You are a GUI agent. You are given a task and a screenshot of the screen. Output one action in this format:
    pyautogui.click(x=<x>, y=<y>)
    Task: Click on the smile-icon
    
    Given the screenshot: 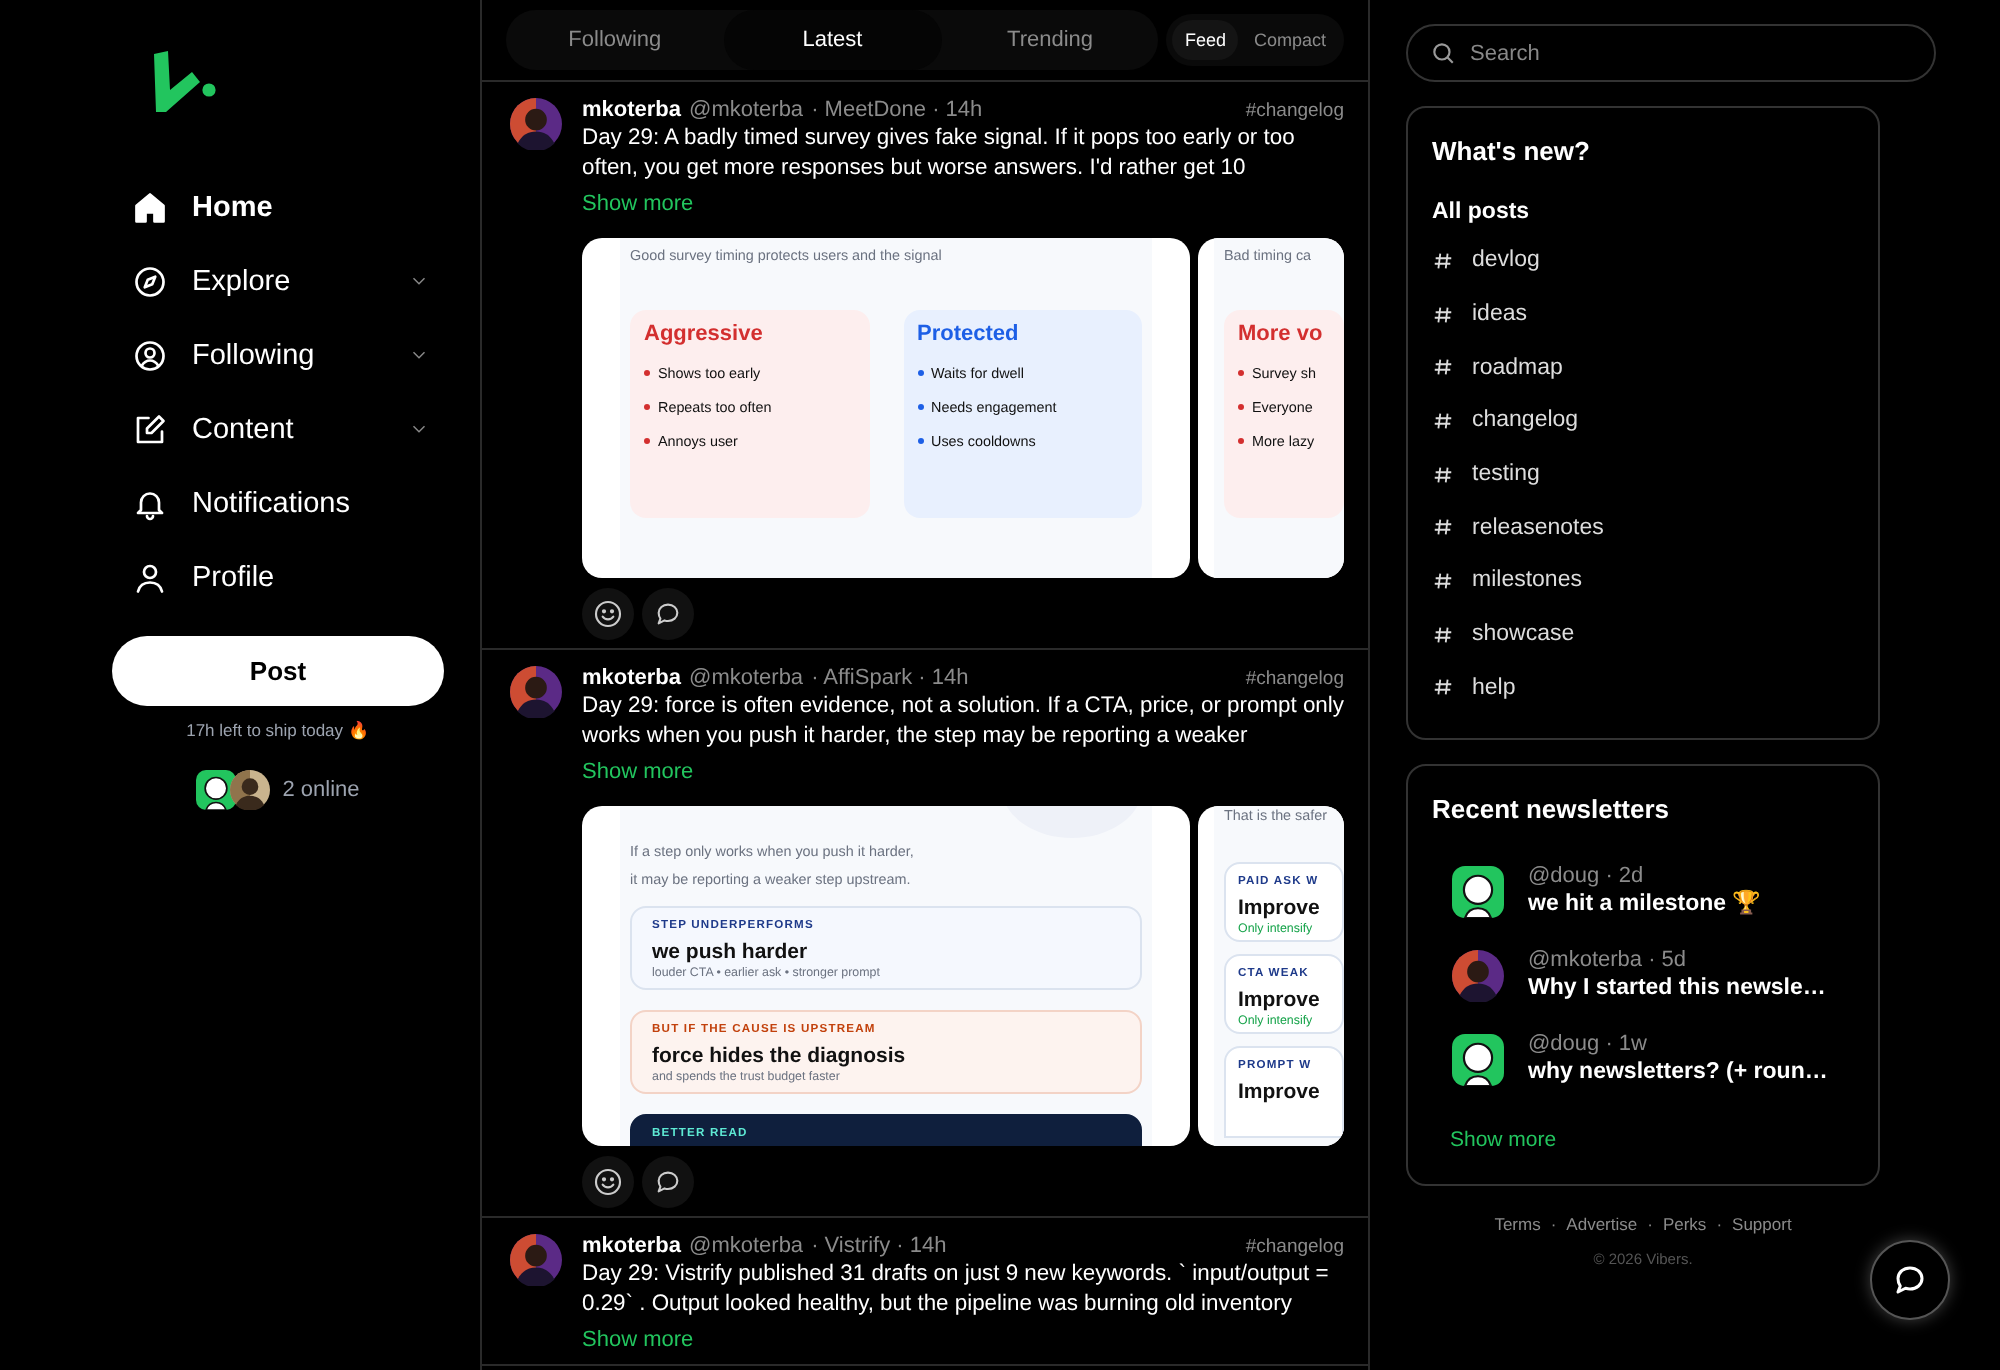 What is the action you would take?
    pyautogui.click(x=608, y=1182)
    